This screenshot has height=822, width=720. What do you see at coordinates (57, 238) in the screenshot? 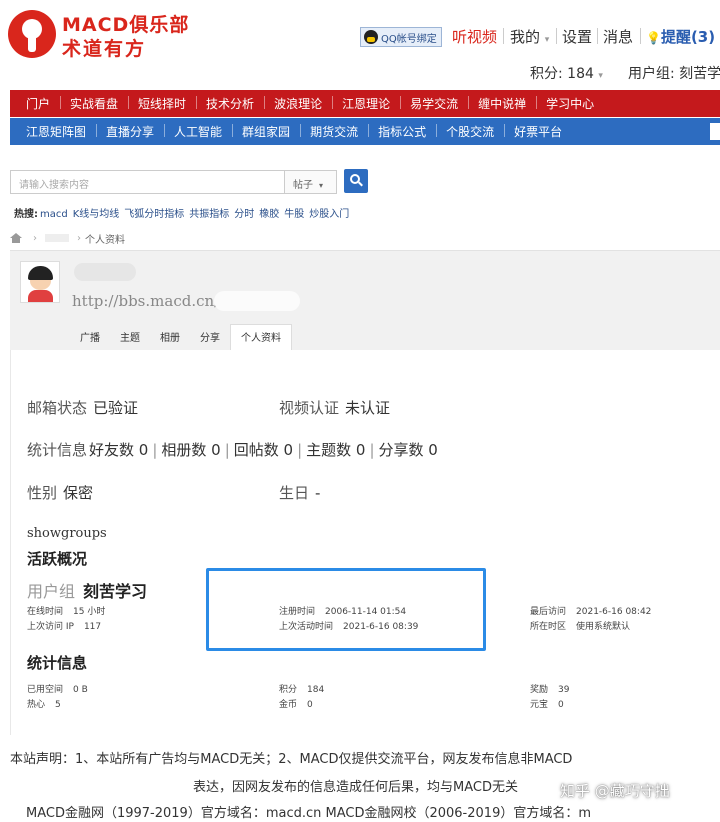
I see `breadcrumb-hidden-item` at bounding box center [57, 238].